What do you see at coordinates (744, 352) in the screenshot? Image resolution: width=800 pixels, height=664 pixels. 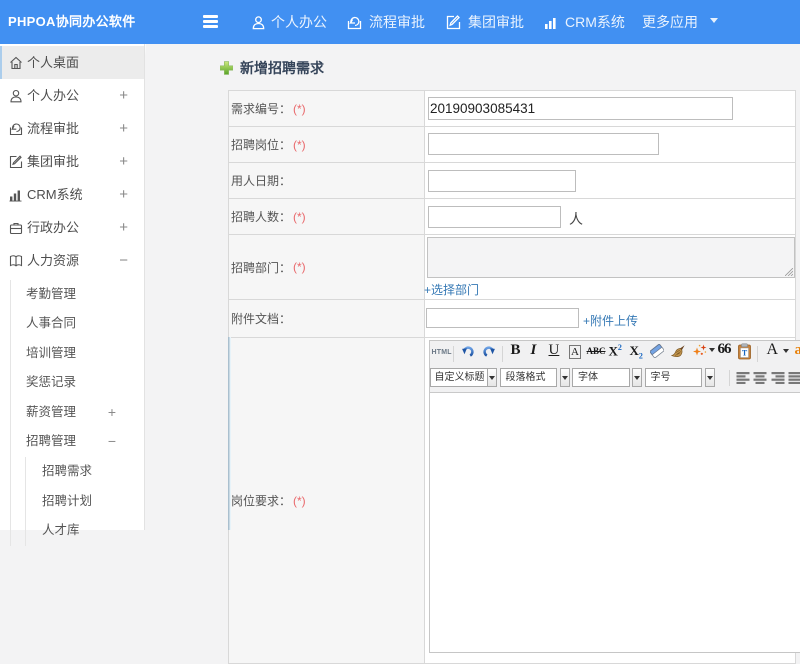 I see `svg-text: T` at bounding box center [744, 352].